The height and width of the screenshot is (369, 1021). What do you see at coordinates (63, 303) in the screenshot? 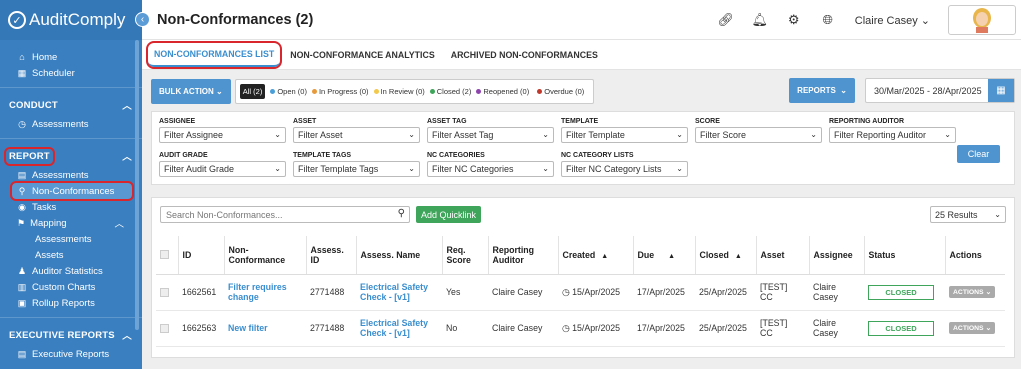
I see `sidebar-item-label: Rollup Reports` at bounding box center [63, 303].